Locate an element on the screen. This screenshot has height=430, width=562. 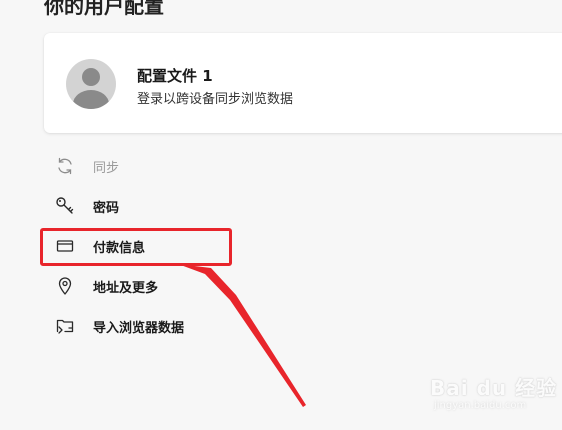
avatar is located at coordinates (91, 84).